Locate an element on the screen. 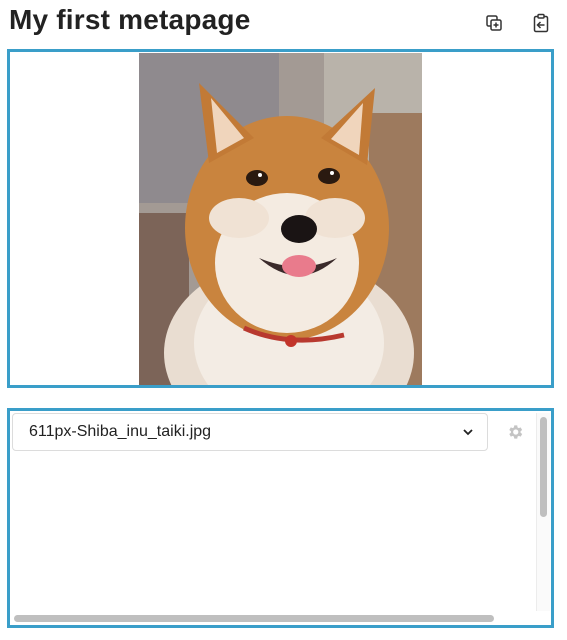  page-title: My first metapage is located at coordinates (130, 19).